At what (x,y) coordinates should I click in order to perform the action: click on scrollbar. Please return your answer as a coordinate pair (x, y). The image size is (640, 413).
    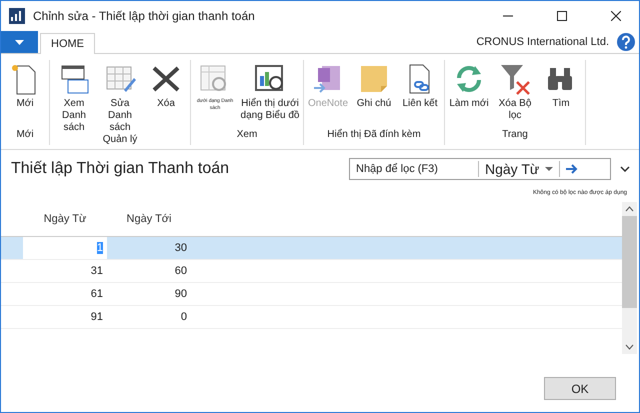
    Looking at the image, I should click on (629, 278).